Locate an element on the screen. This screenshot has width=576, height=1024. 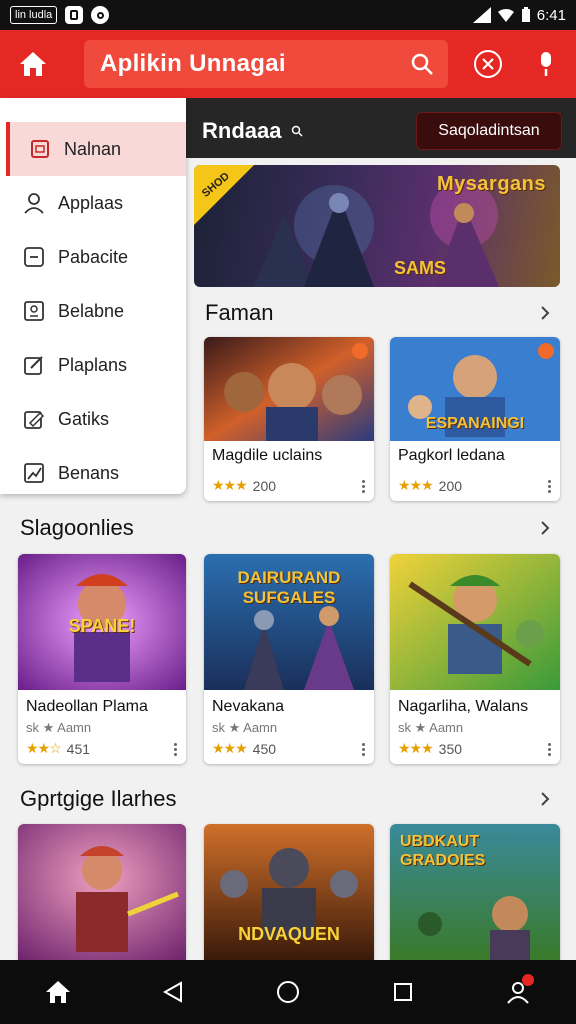
document-icon is located at coordinates (40, 149).